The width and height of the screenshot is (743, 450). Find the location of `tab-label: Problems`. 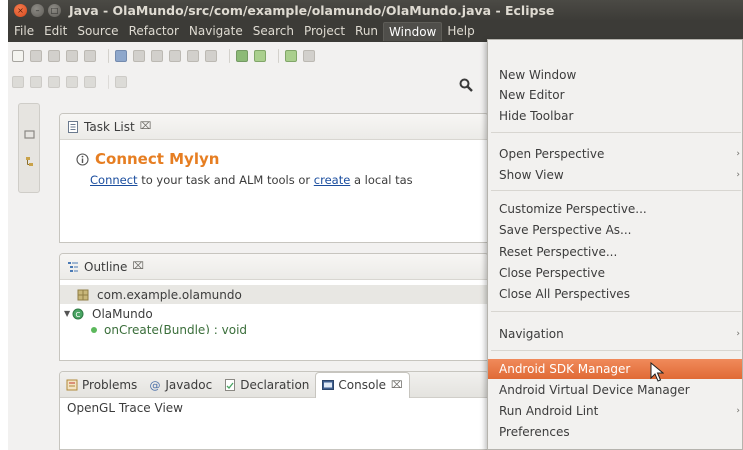

tab-label: Problems is located at coordinates (110, 384).